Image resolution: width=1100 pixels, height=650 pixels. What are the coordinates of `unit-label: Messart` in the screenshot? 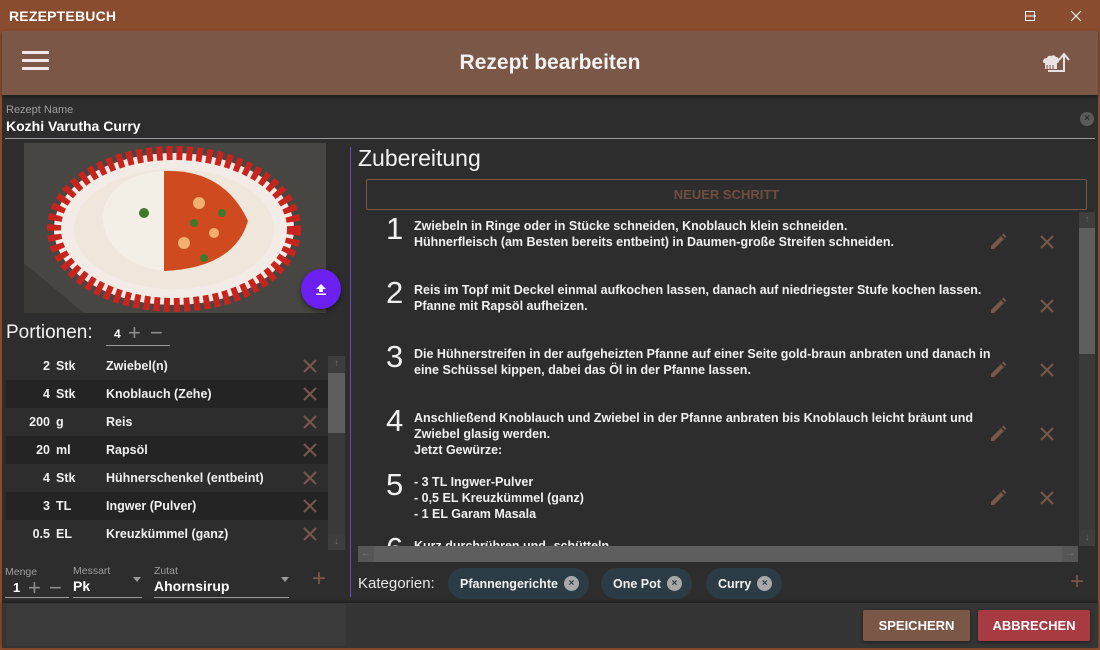 It's located at (92, 571).